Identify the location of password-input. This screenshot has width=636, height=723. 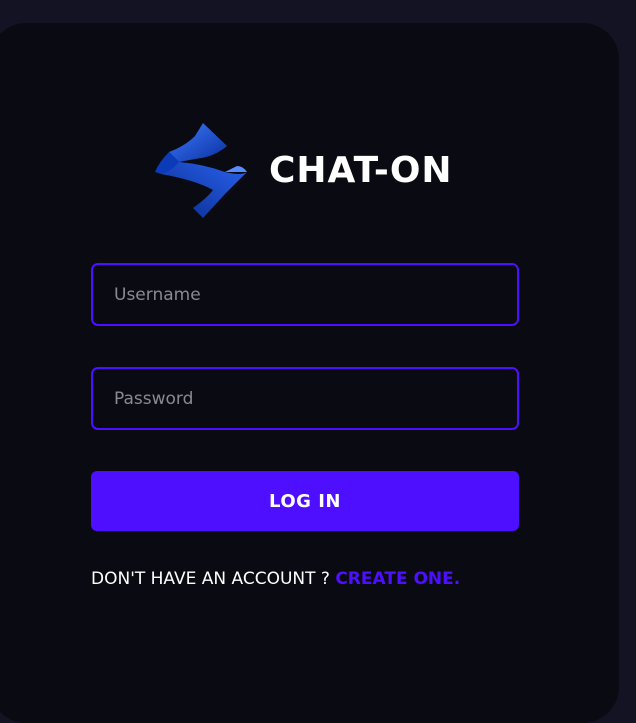
(305, 398).